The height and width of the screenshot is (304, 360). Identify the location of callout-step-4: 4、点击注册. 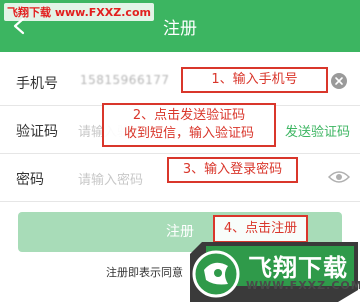
(260, 229).